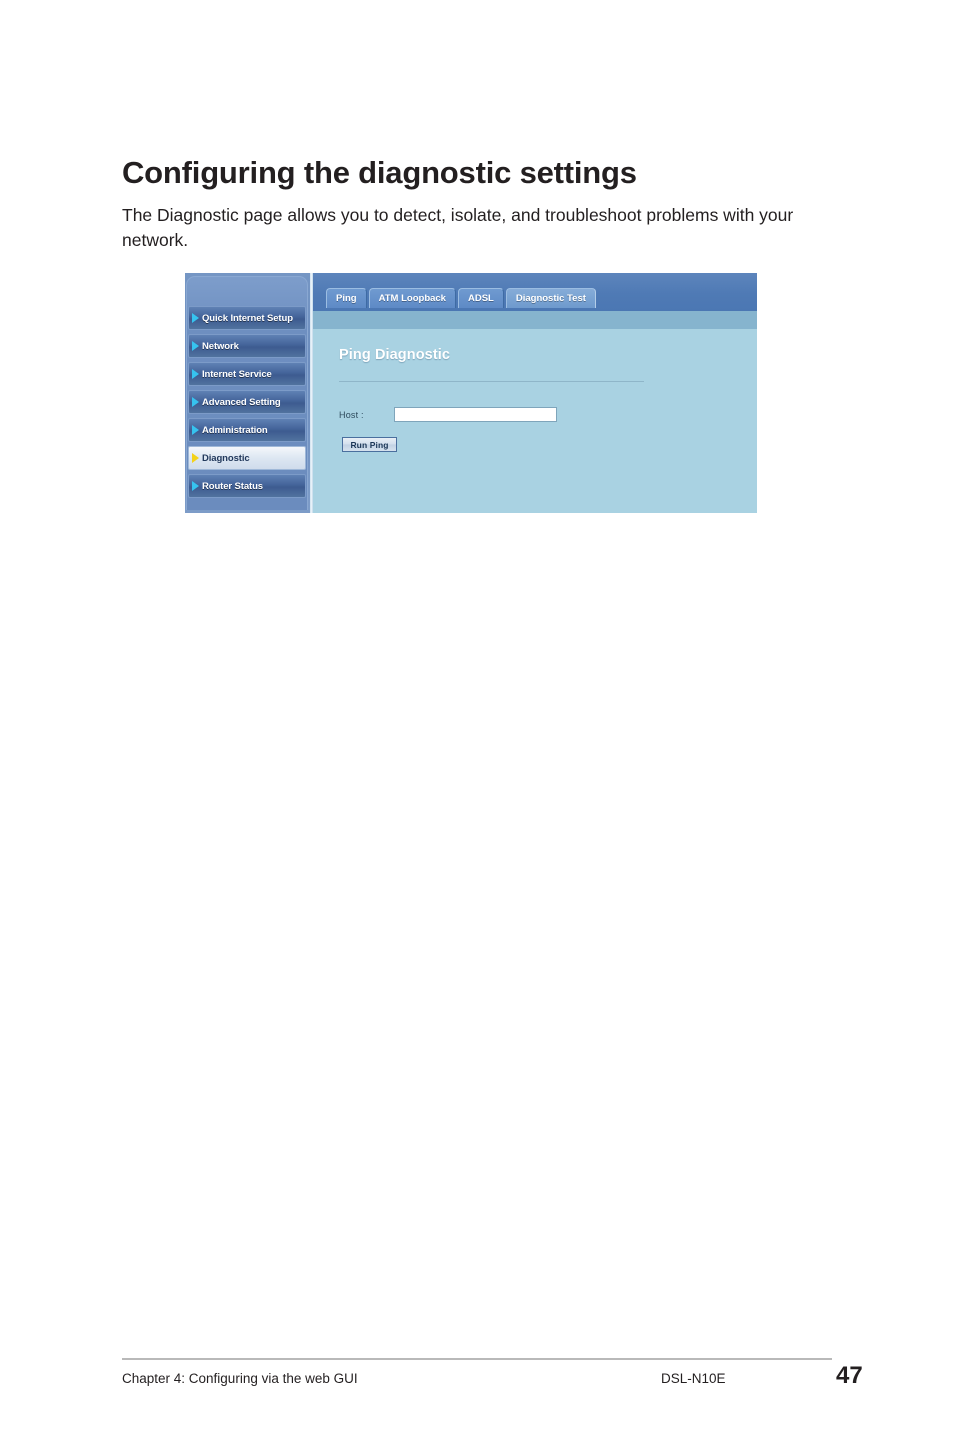  I want to click on sidebar-item-router-status: Router Status, so click(247, 486).